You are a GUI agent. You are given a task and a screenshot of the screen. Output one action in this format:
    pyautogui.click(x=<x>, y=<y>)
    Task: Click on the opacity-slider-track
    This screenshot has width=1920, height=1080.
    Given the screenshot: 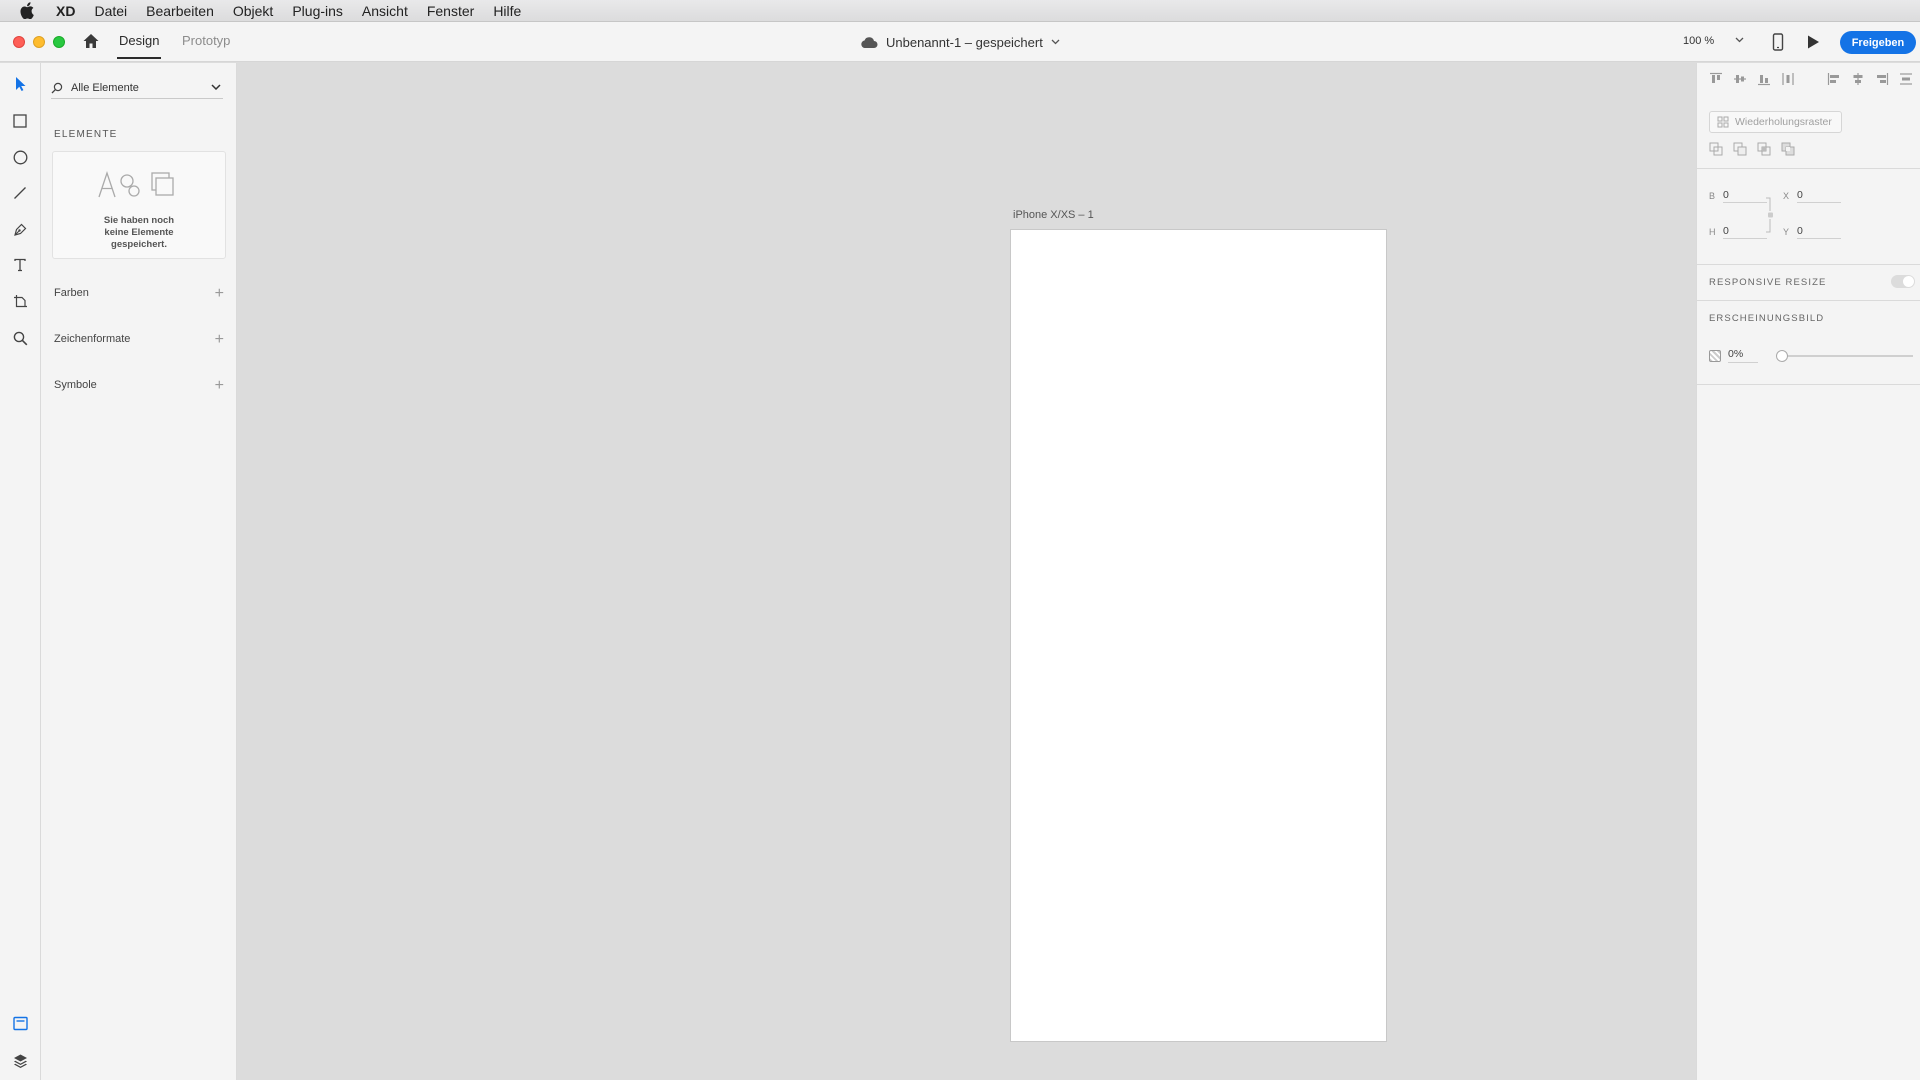 What is the action you would take?
    pyautogui.click(x=1845, y=356)
    